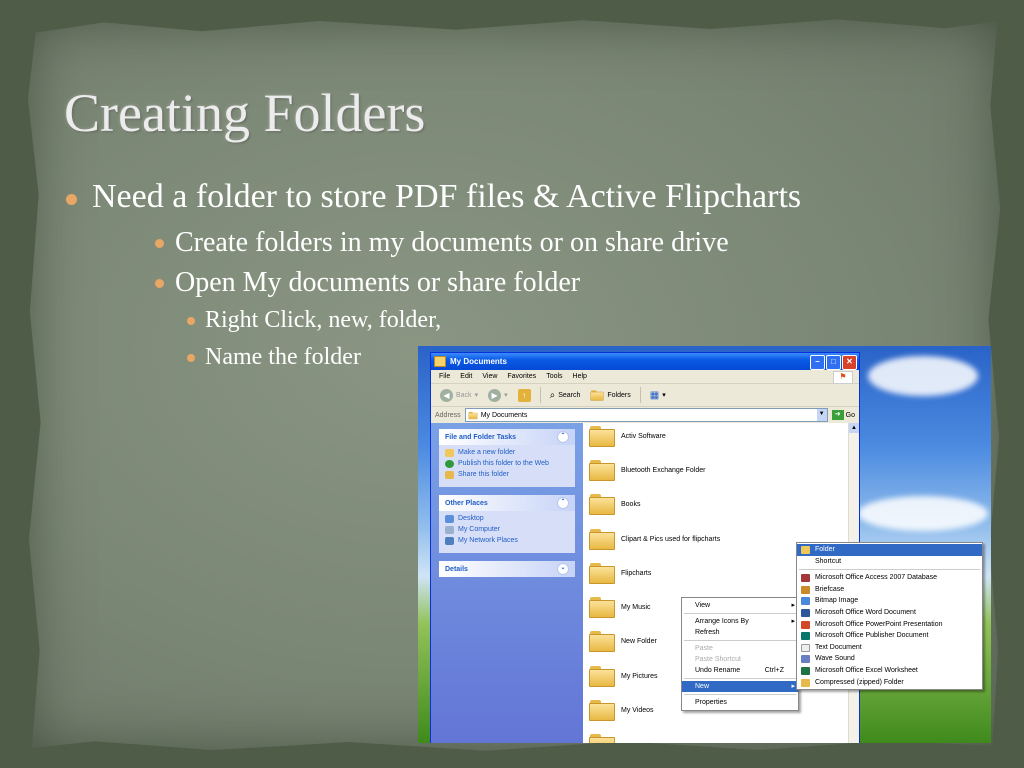 The width and height of the screenshot is (1024, 768). I want to click on menu-item-label: Refresh, so click(707, 632).